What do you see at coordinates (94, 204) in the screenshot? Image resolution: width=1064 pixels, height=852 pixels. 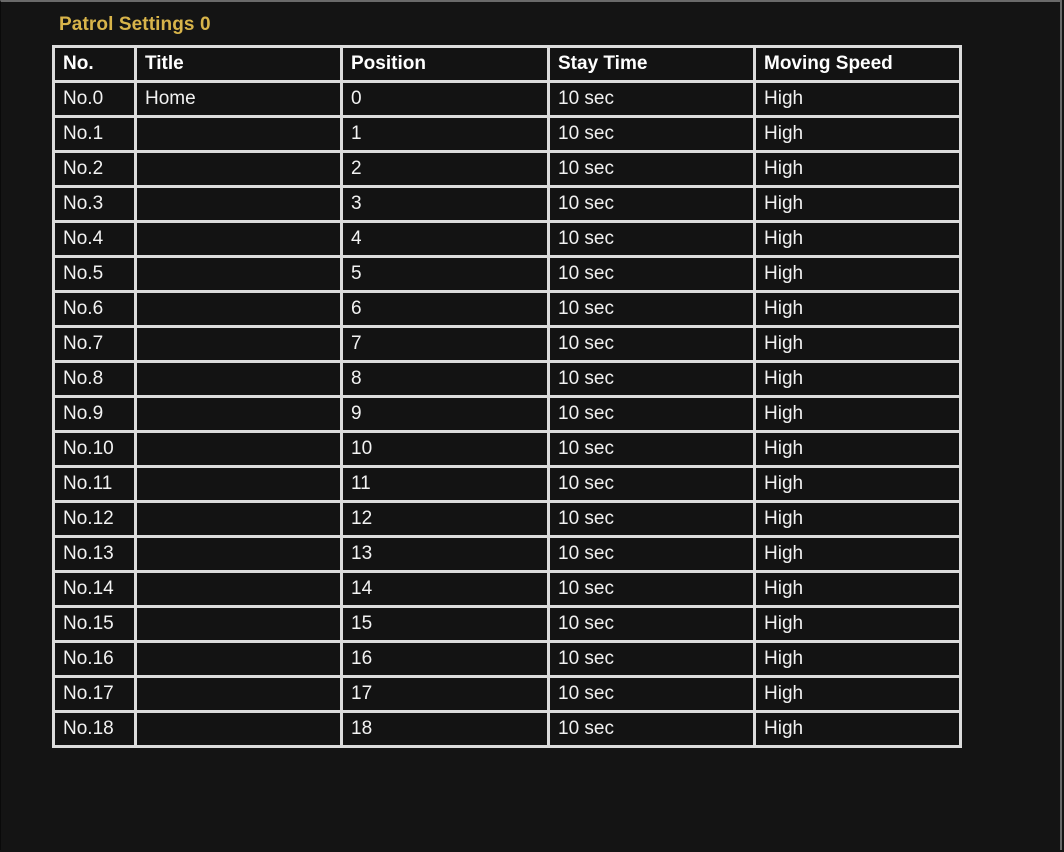 I see `cell-no: No.3` at bounding box center [94, 204].